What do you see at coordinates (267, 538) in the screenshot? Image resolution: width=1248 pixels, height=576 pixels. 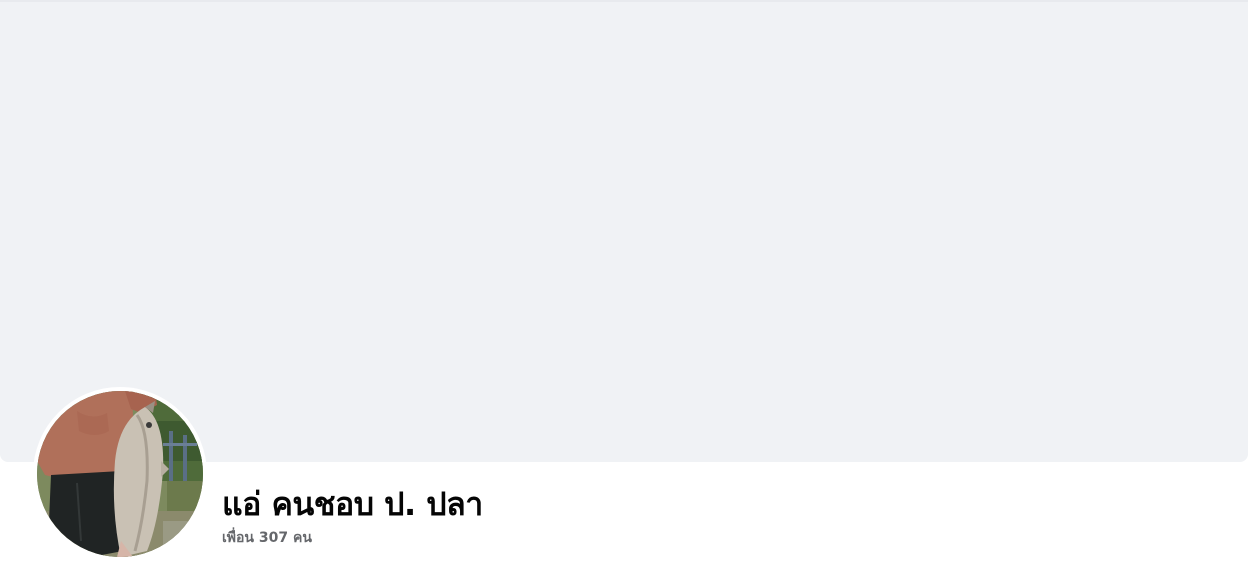 I see `friends-count-link: เพื่อน 307 คน` at bounding box center [267, 538].